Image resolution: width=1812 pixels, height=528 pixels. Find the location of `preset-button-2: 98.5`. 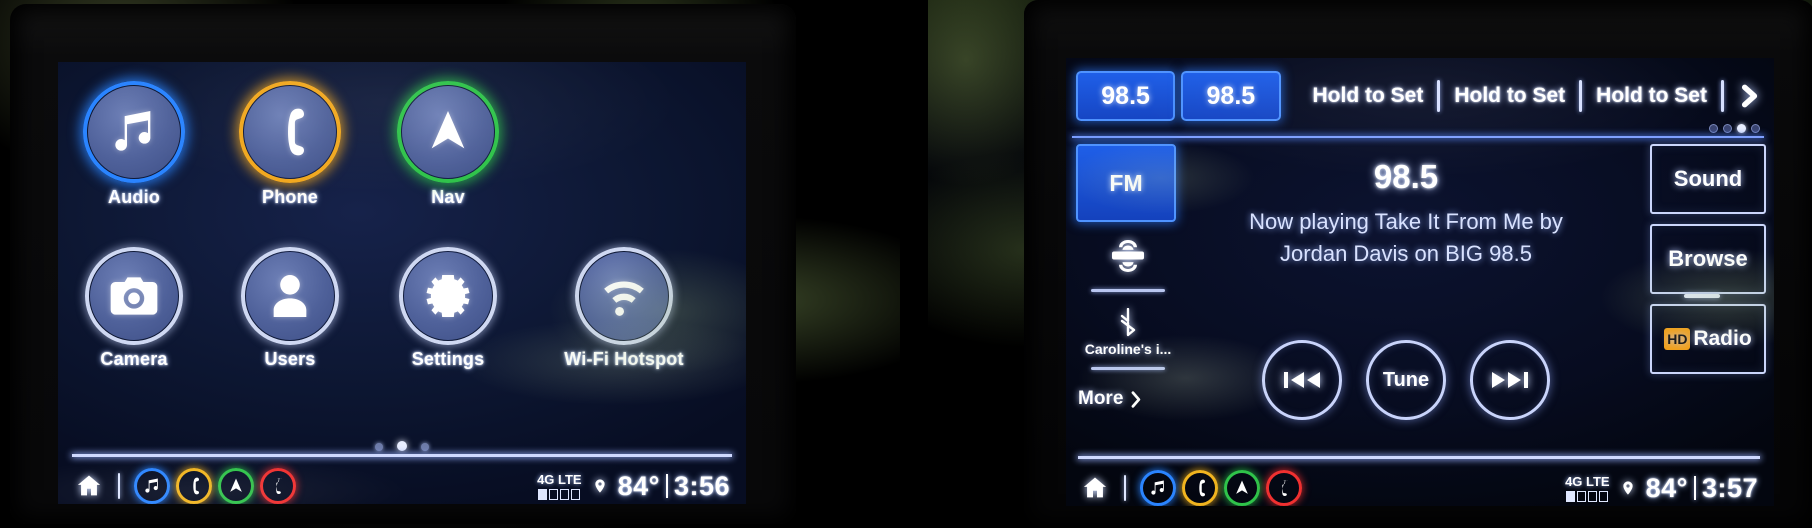

preset-button-2: 98.5 is located at coordinates (1231, 96).